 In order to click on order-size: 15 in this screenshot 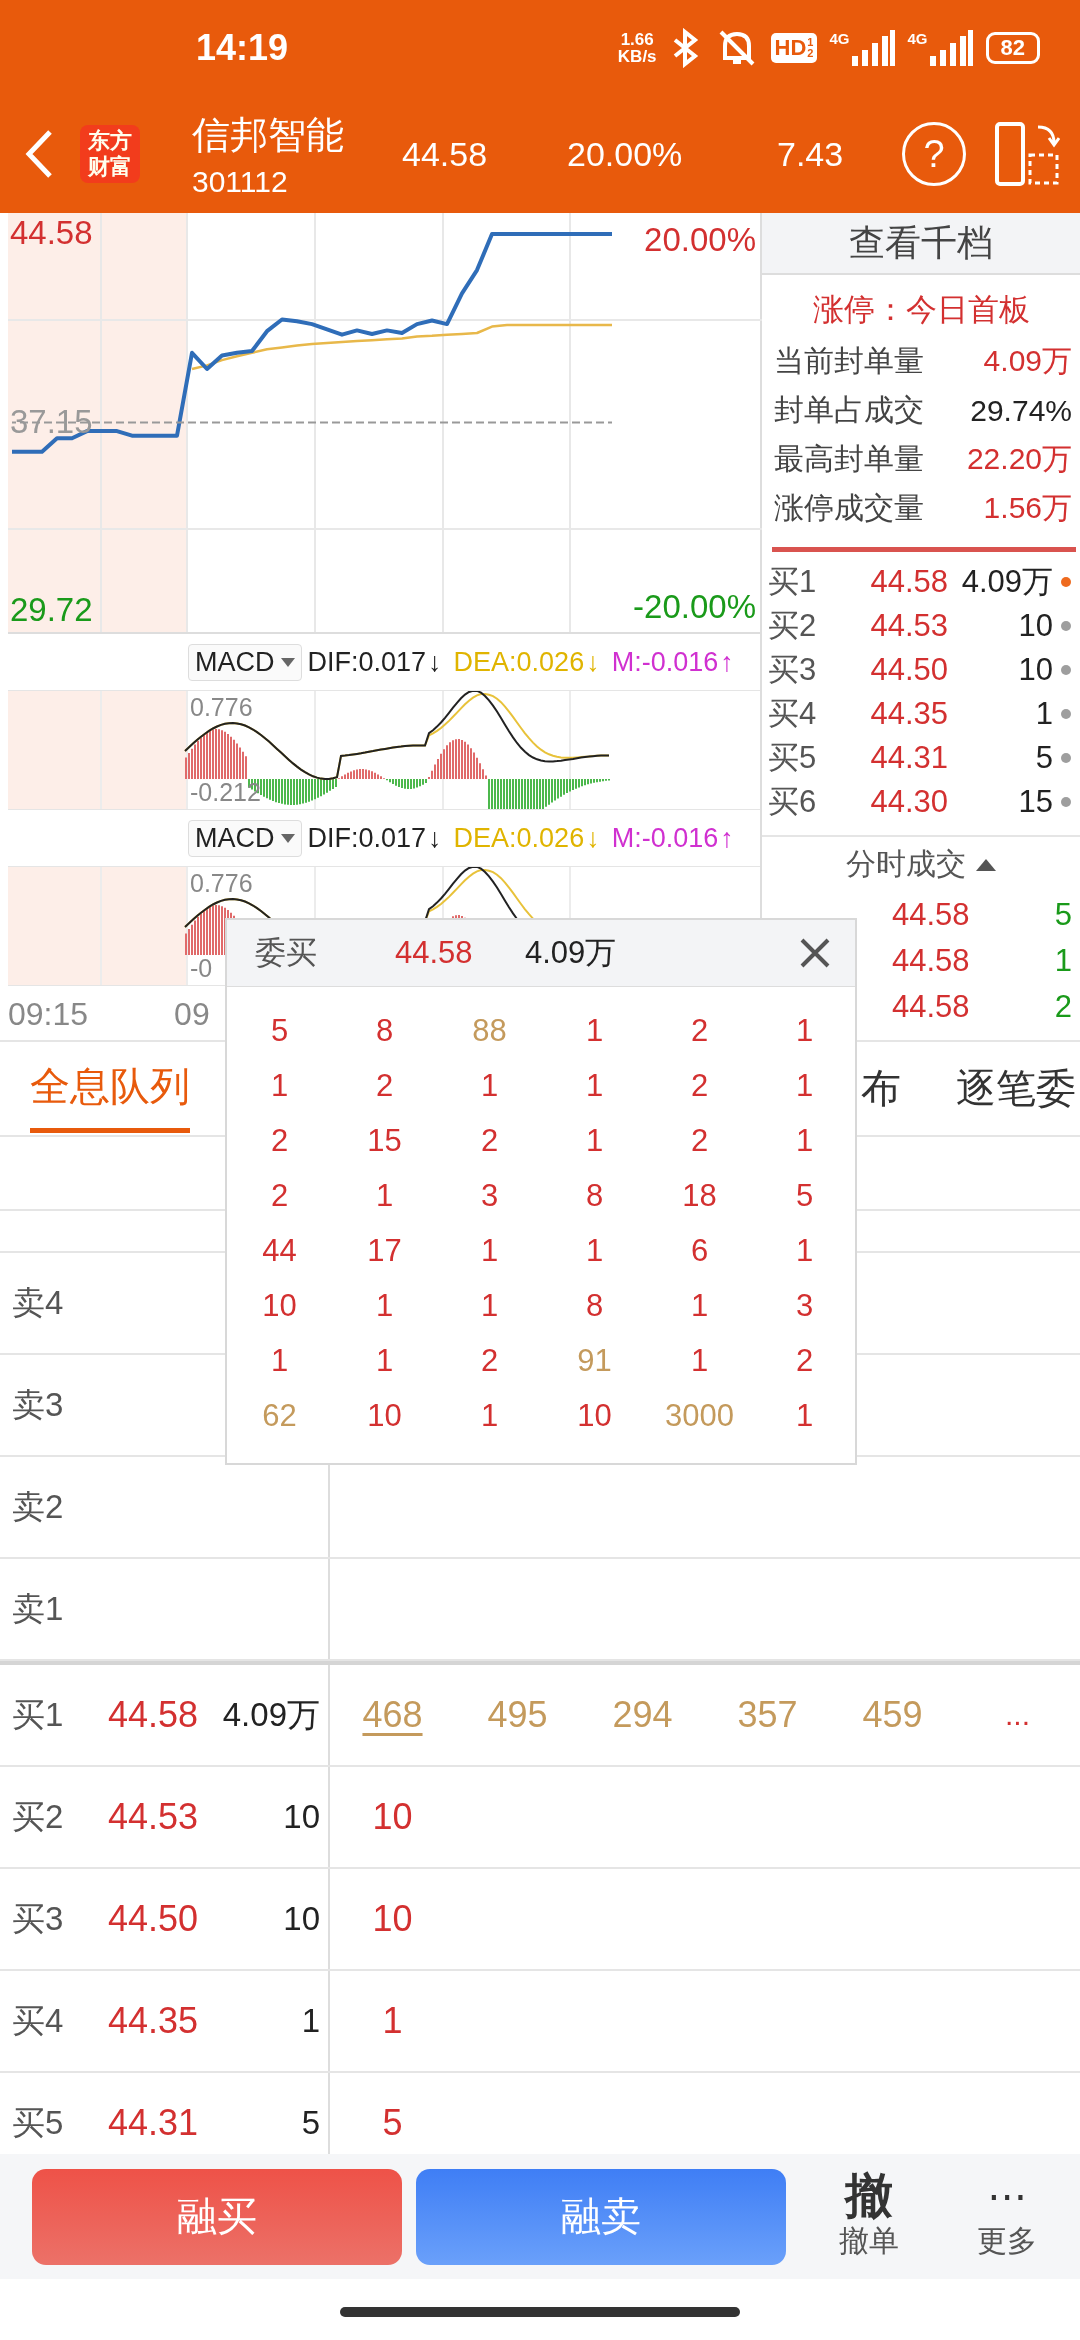, I will do `click(384, 1140)`.